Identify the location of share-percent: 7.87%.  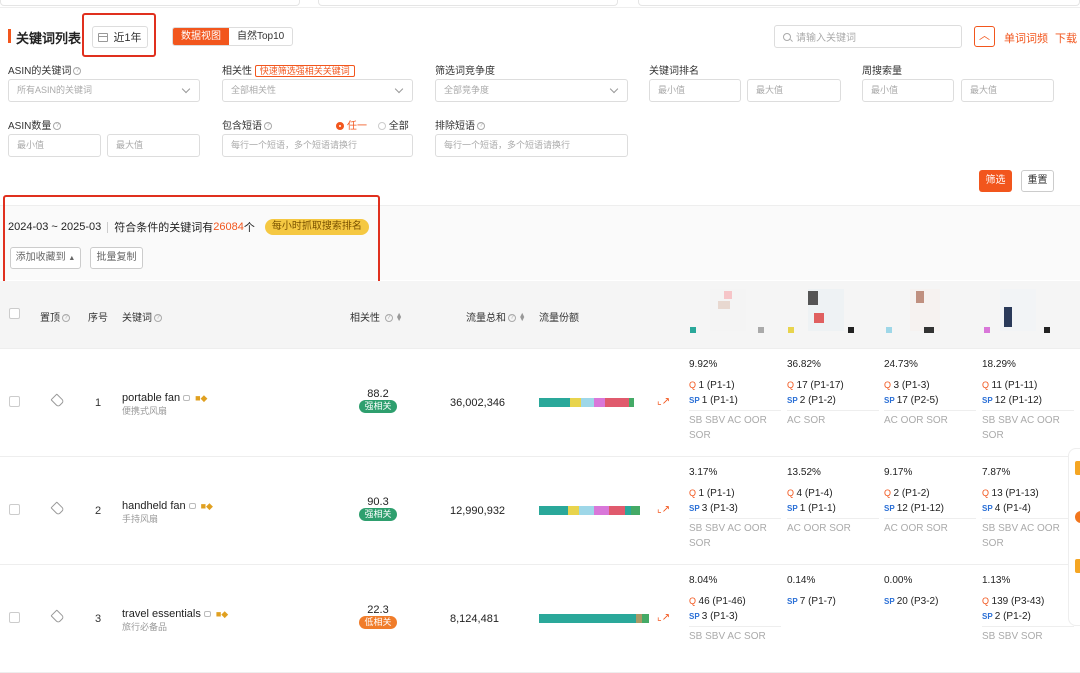
(996, 472).